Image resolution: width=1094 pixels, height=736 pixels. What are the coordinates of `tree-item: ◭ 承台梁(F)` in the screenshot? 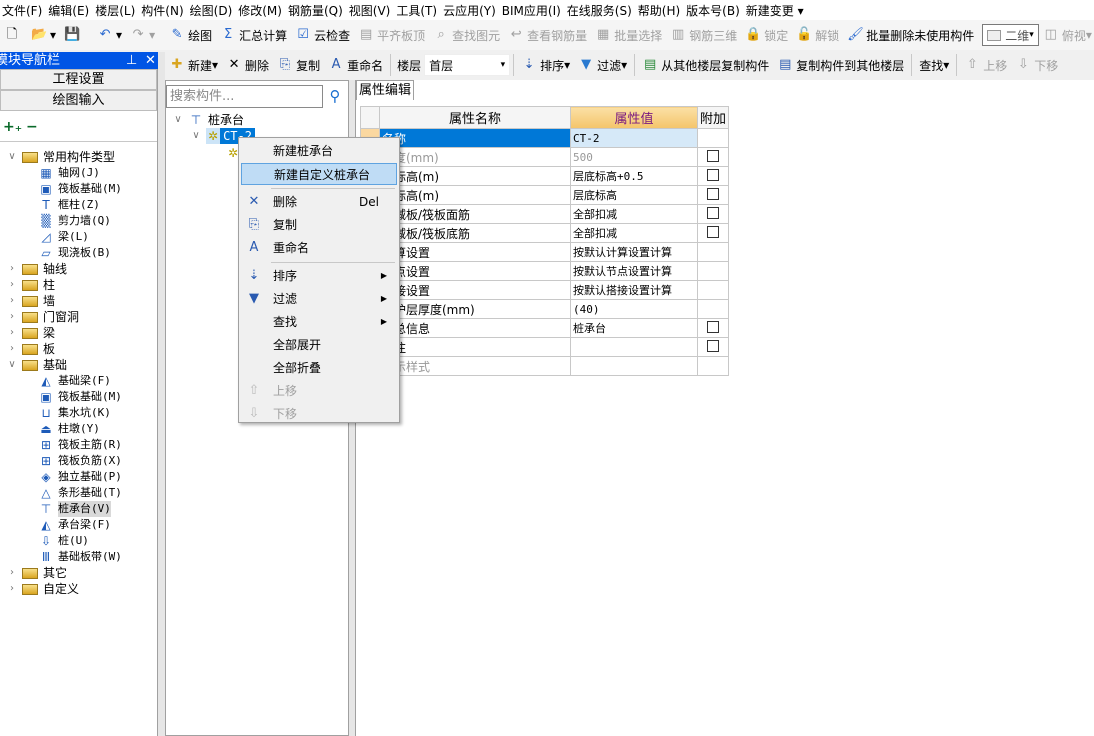 It's located at (74, 525).